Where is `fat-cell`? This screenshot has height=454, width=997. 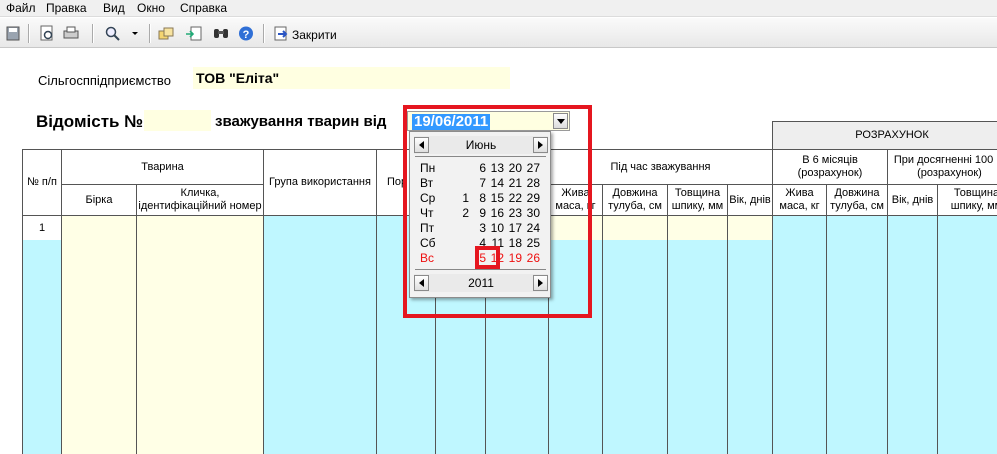 fat-cell is located at coordinates (697, 228).